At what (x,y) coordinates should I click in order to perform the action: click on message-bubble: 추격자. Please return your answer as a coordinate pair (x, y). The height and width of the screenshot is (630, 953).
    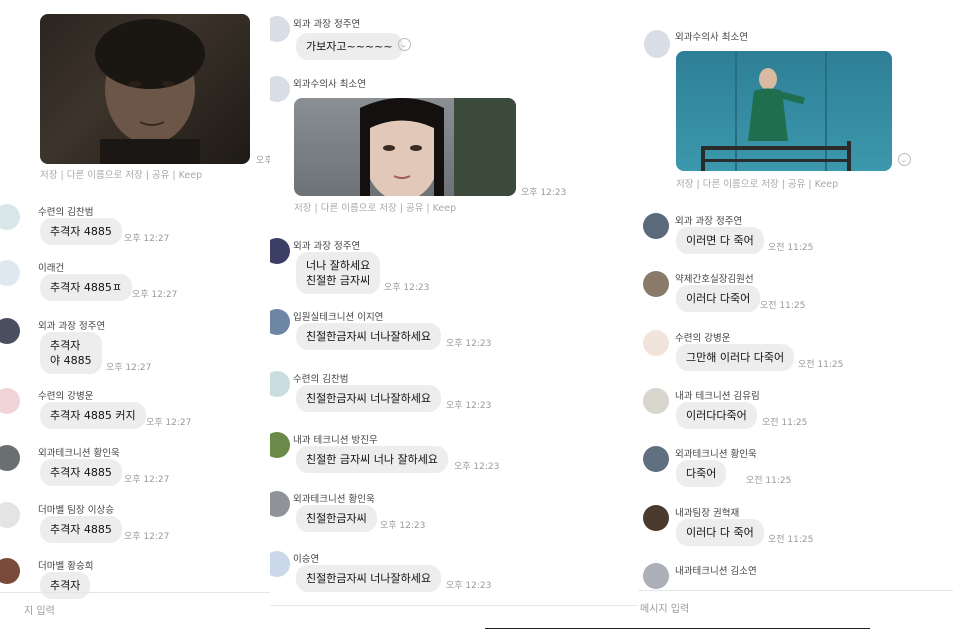
    Looking at the image, I should click on (65, 585).